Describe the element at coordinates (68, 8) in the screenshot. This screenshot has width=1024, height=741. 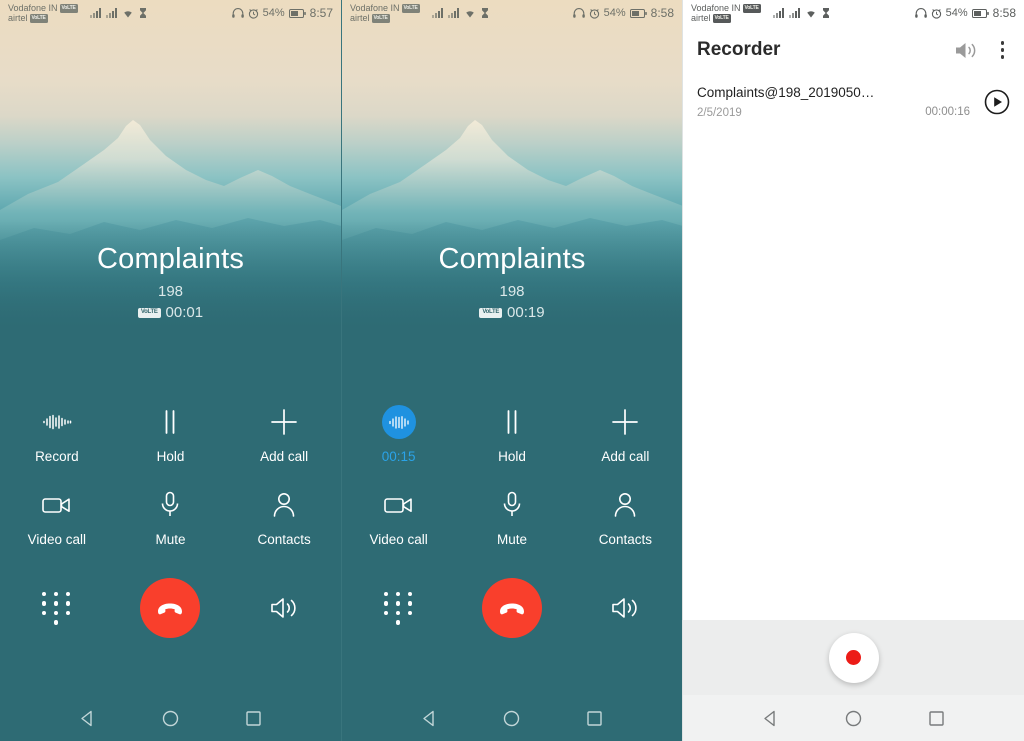
I see `volte-badge-primary: VoLTE` at that location.